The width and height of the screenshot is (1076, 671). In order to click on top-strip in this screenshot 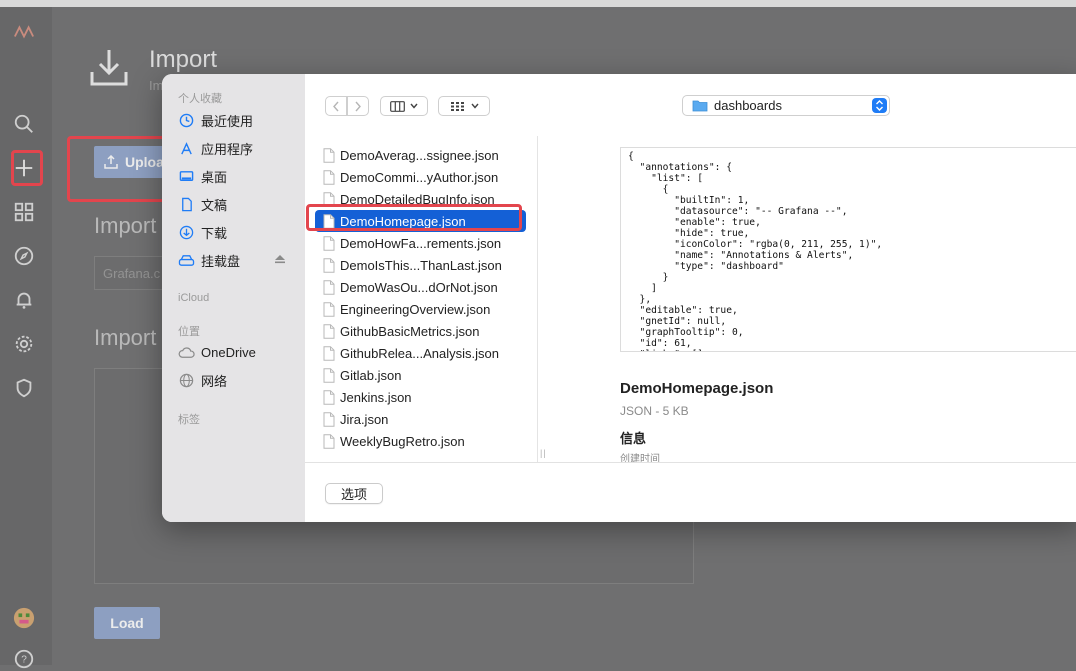, I will do `click(538, 3)`.